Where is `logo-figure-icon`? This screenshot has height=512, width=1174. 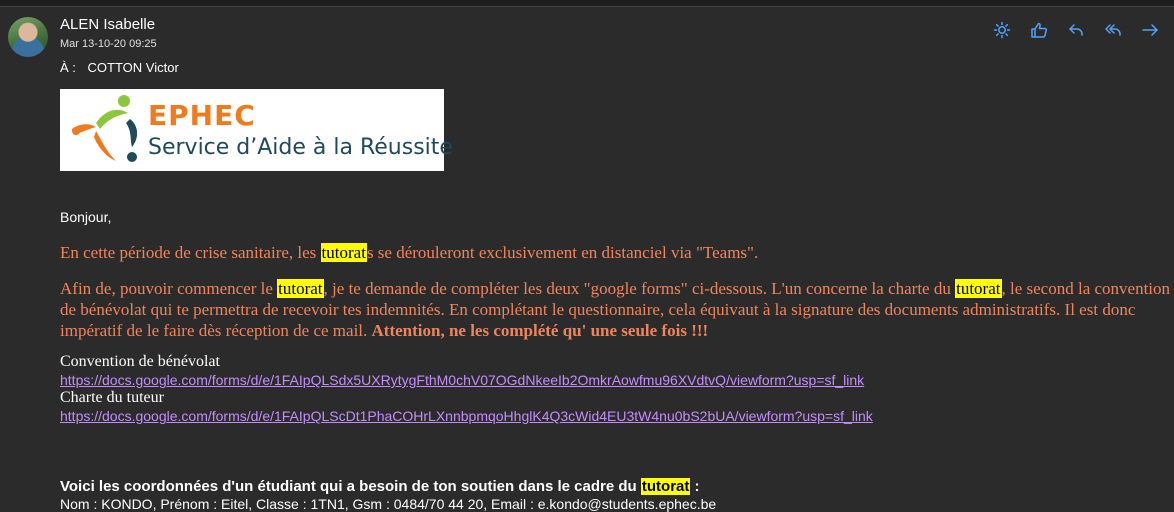
logo-figure-icon is located at coordinates (105, 128).